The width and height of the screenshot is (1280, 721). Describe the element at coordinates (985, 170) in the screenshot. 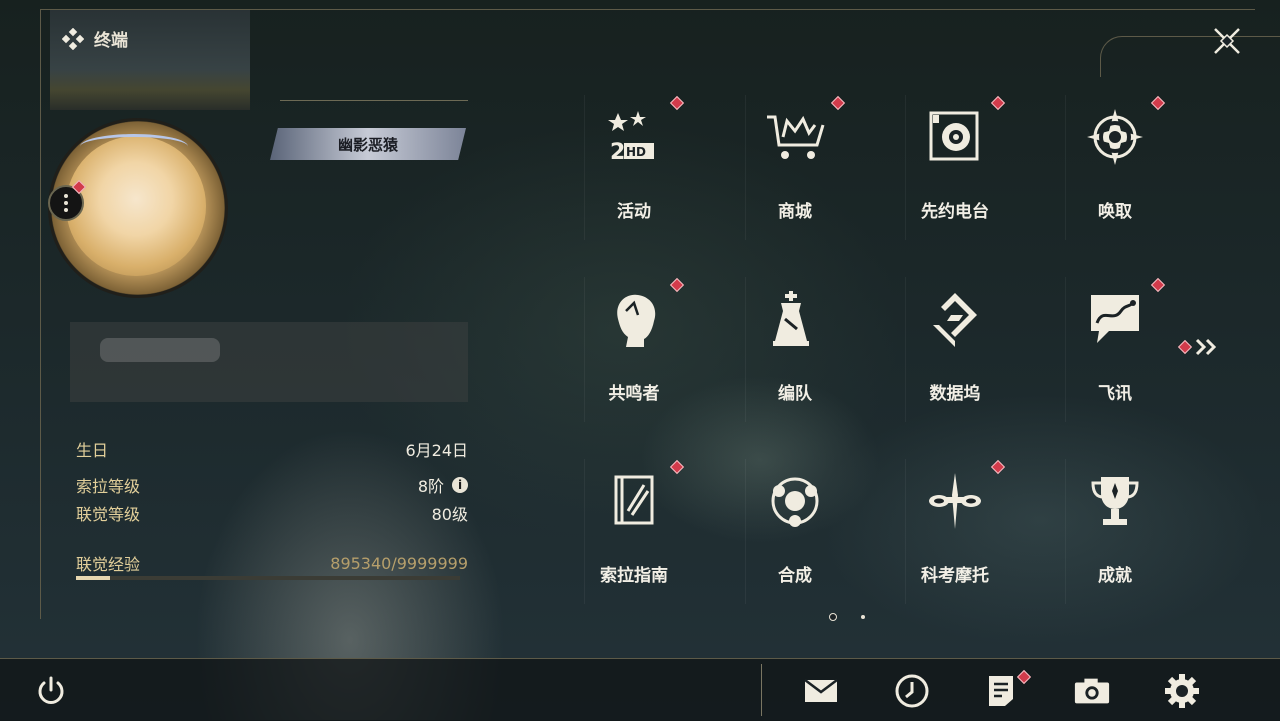

I see `menu-tile: 先约电台` at that location.